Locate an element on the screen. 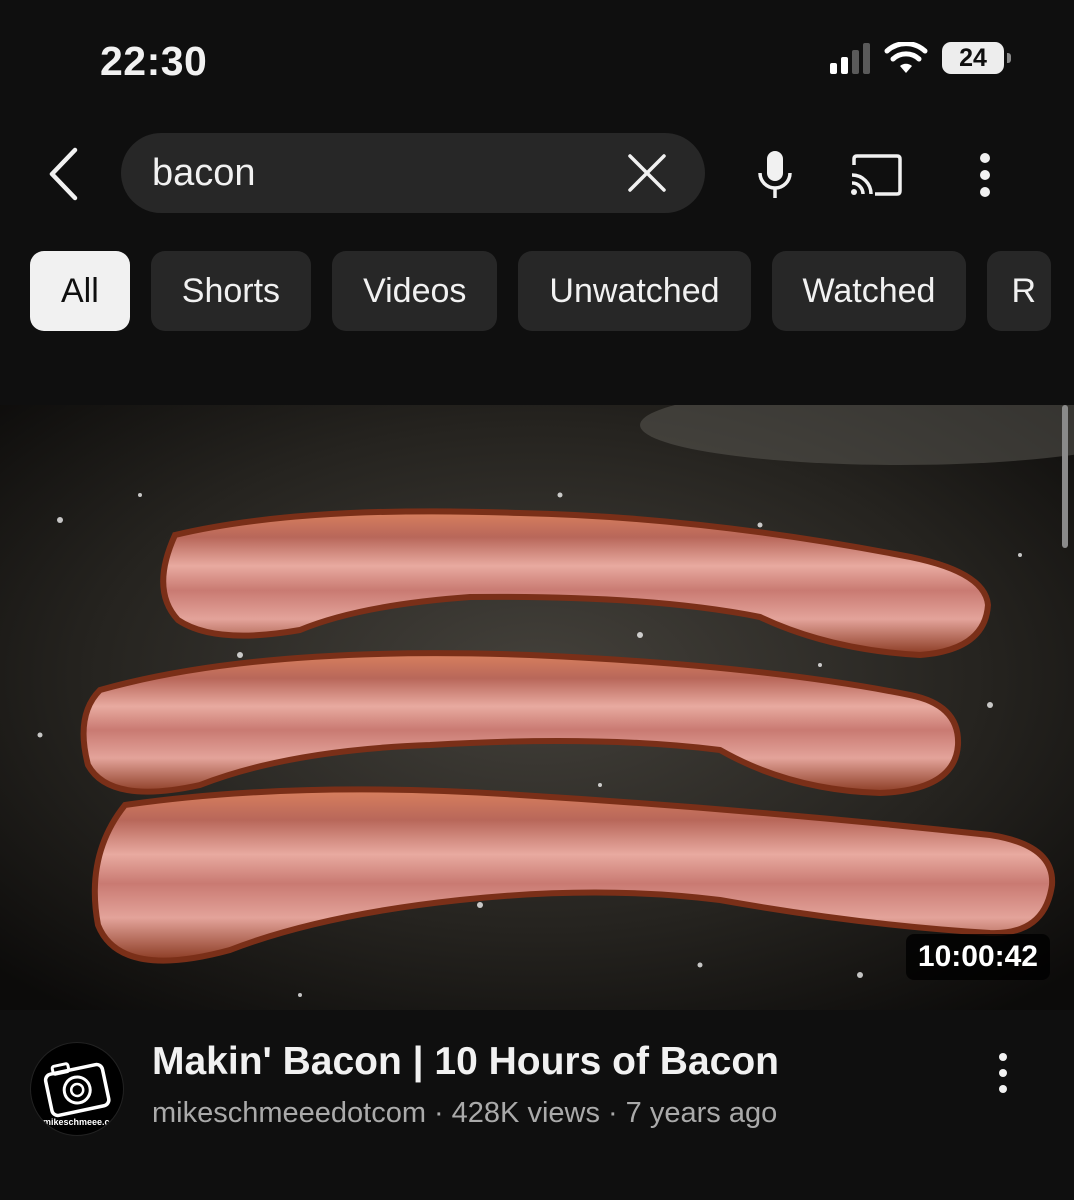 The height and width of the screenshot is (1200, 1074). chip-all: All is located at coordinates (80, 291).